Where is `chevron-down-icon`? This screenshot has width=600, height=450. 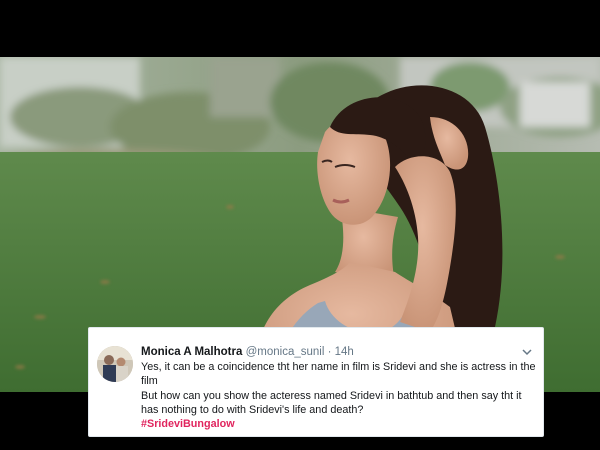 chevron-down-icon is located at coordinates (527, 352).